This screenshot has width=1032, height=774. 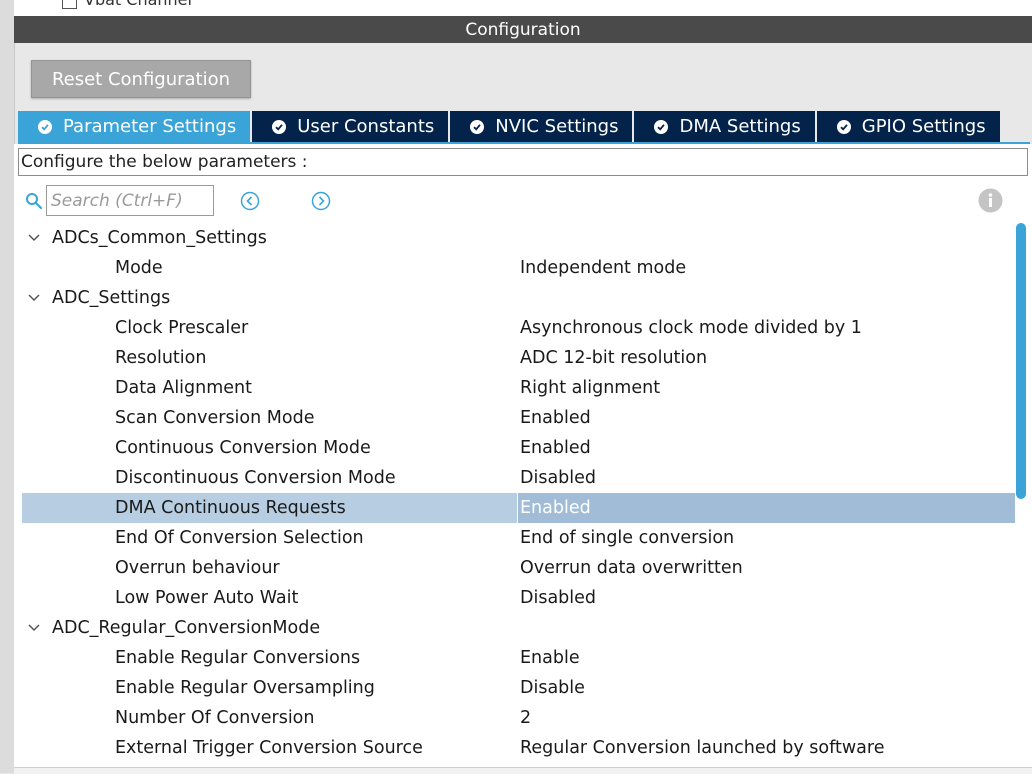 I want to click on tab-label: GPIO Settings, so click(x=923, y=126).